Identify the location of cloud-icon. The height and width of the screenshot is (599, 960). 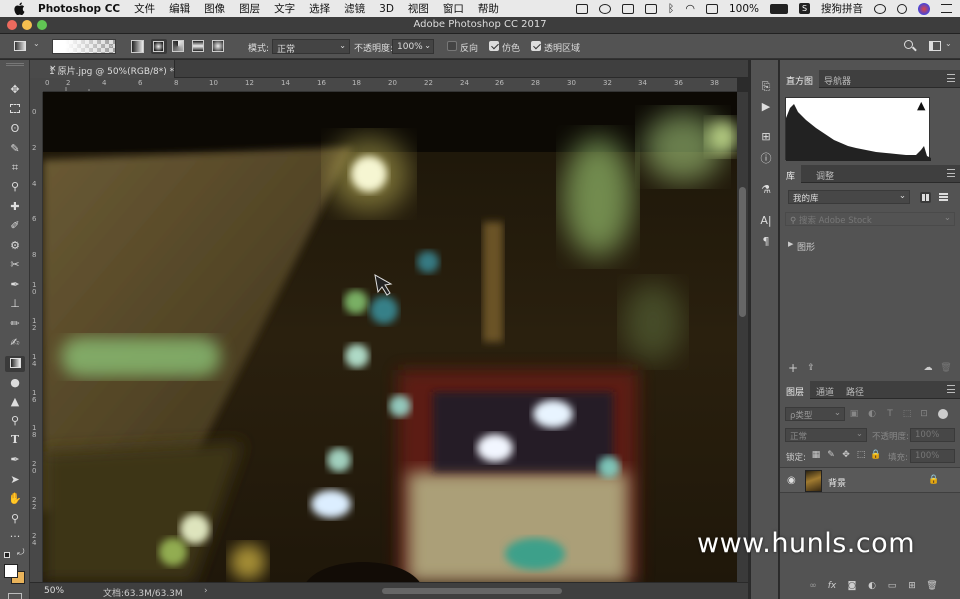
(627, 8).